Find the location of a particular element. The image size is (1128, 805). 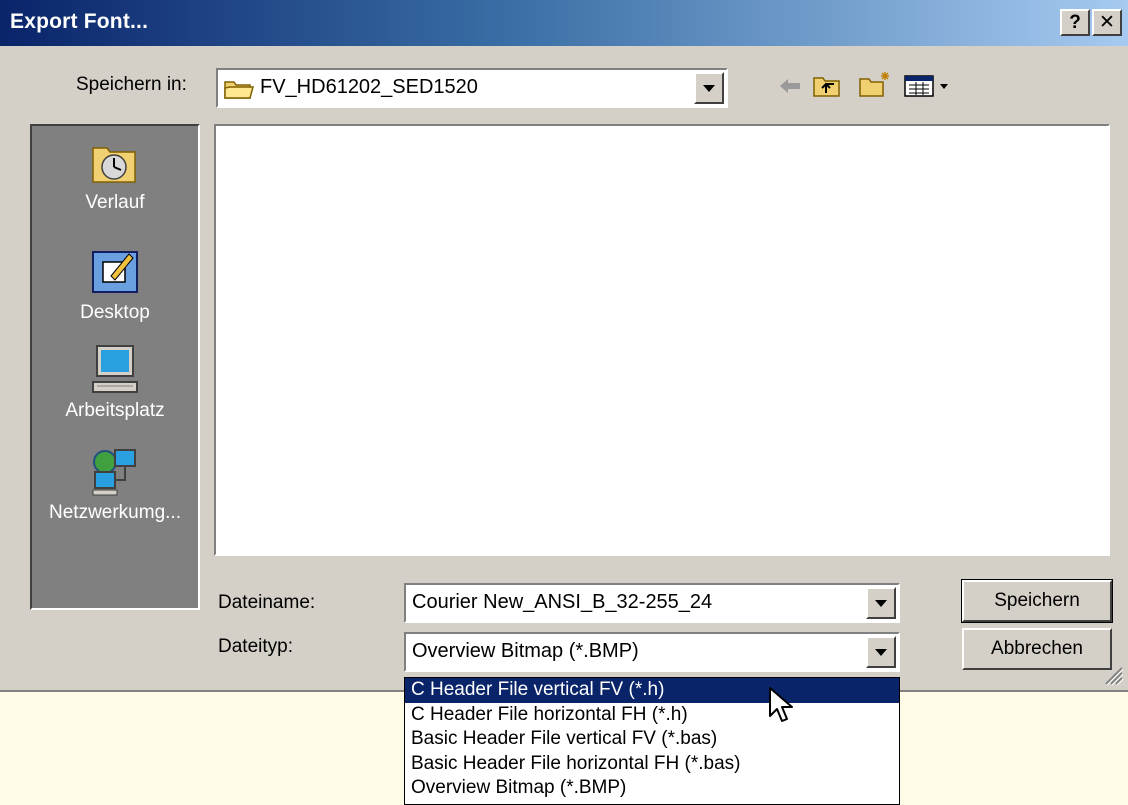

filename-combo: Courier New_ANSI_B_32-255_24 is located at coordinates (652, 603).